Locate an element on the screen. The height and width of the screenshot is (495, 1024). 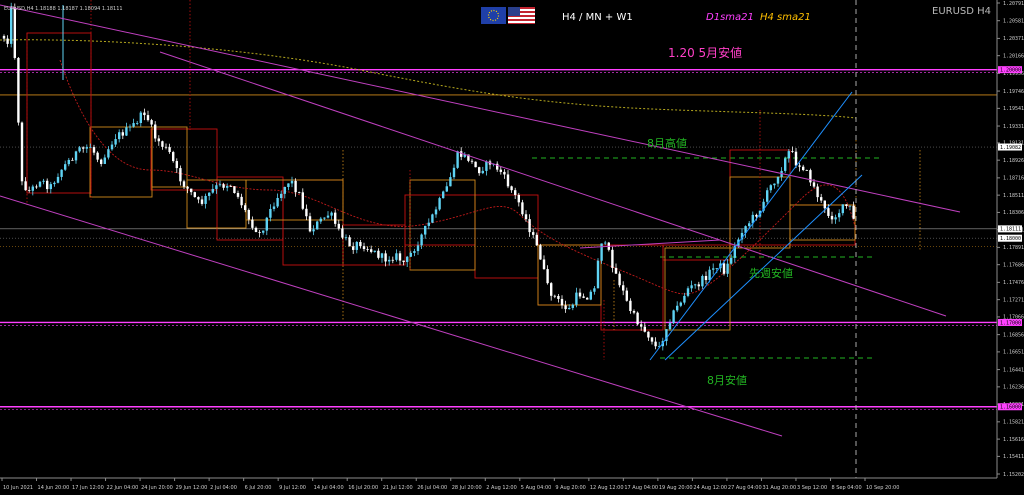
time-tick-label: 28 Jul 20:00 is located at coordinates (467, 488).